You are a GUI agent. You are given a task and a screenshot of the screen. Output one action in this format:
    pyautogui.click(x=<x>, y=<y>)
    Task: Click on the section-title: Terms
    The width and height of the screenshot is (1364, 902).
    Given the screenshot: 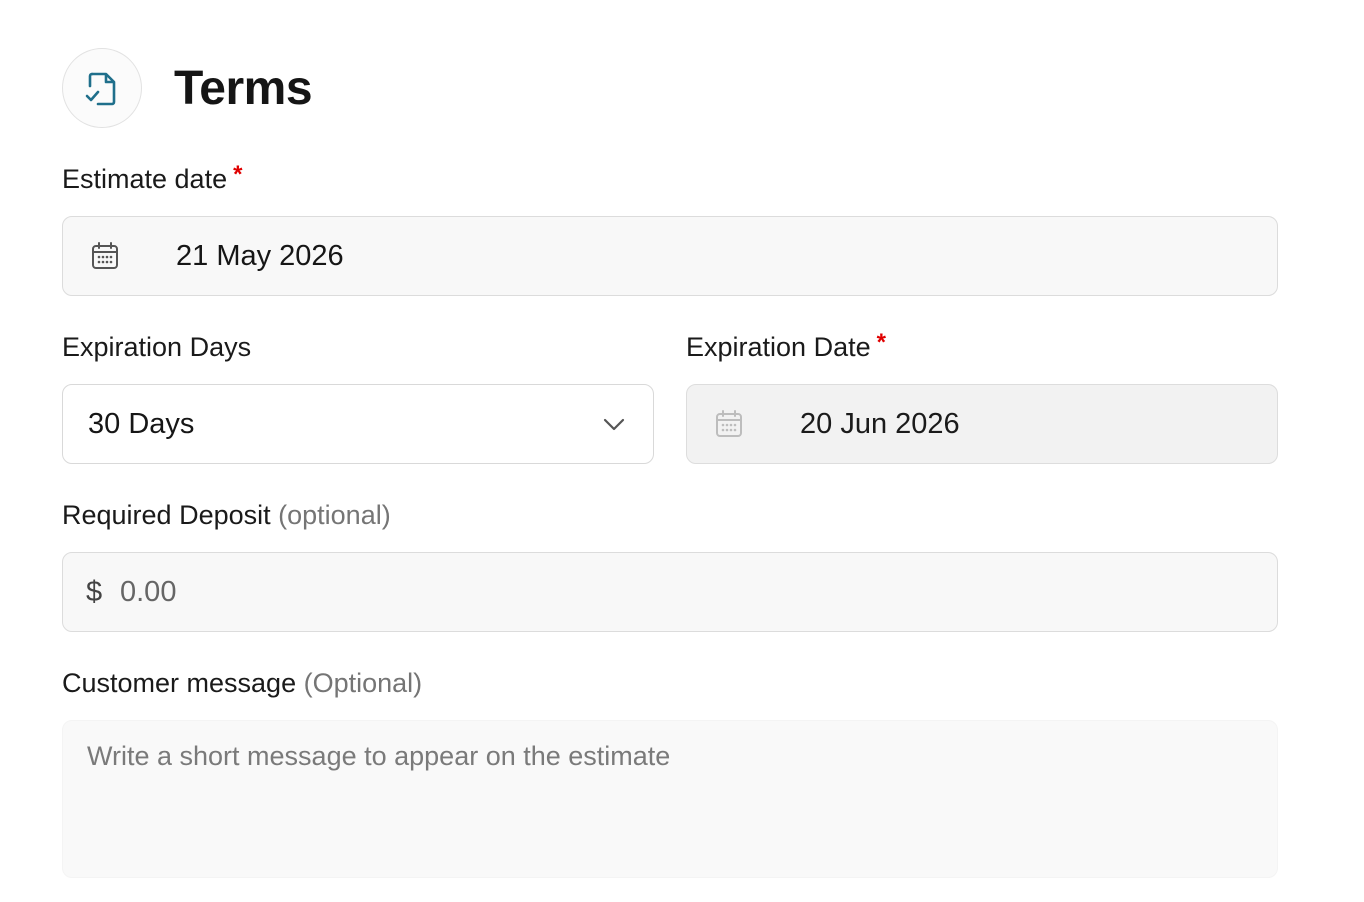 What is the action you would take?
    pyautogui.click(x=243, y=88)
    